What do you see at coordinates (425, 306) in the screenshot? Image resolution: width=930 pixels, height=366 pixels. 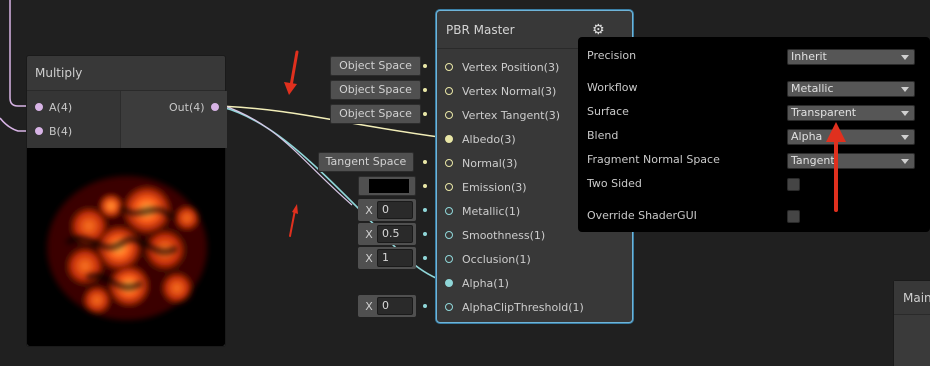 I see `alphaclip-connector` at bounding box center [425, 306].